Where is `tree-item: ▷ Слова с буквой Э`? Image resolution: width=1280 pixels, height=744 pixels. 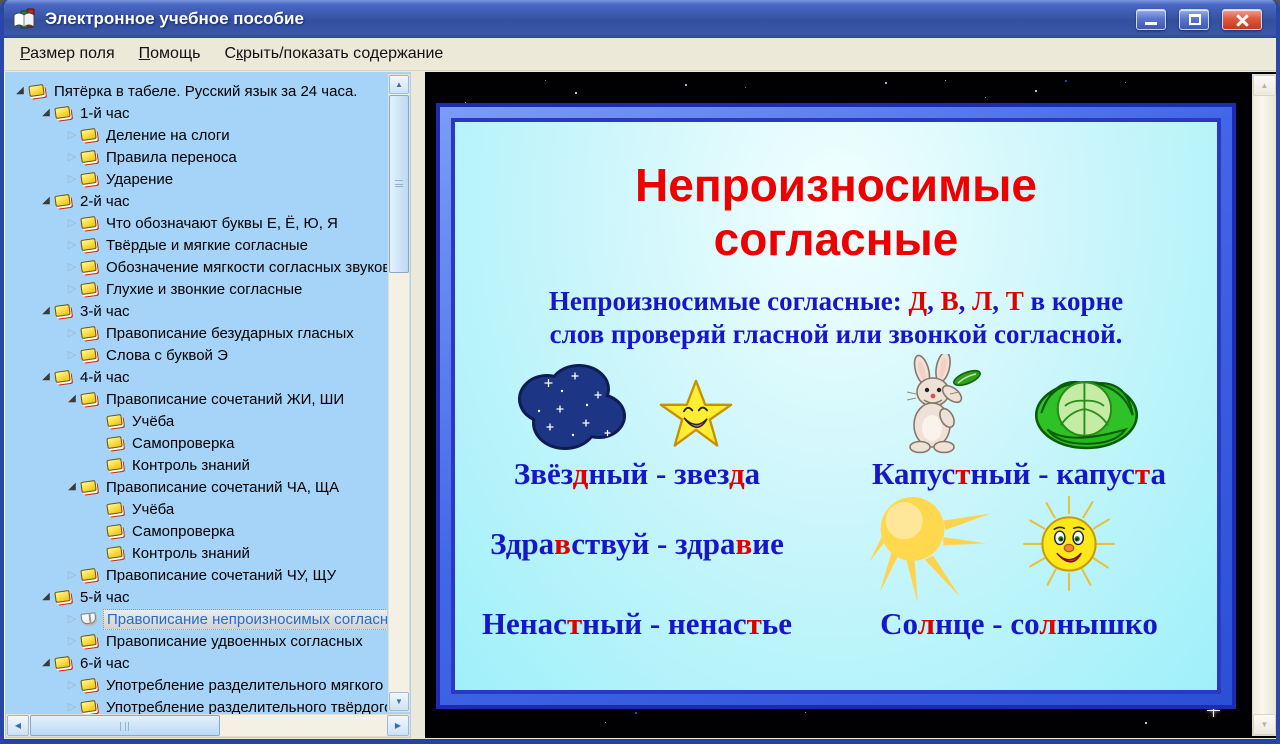 tree-item: ▷ Слова с буквой Э is located at coordinates (196, 355).